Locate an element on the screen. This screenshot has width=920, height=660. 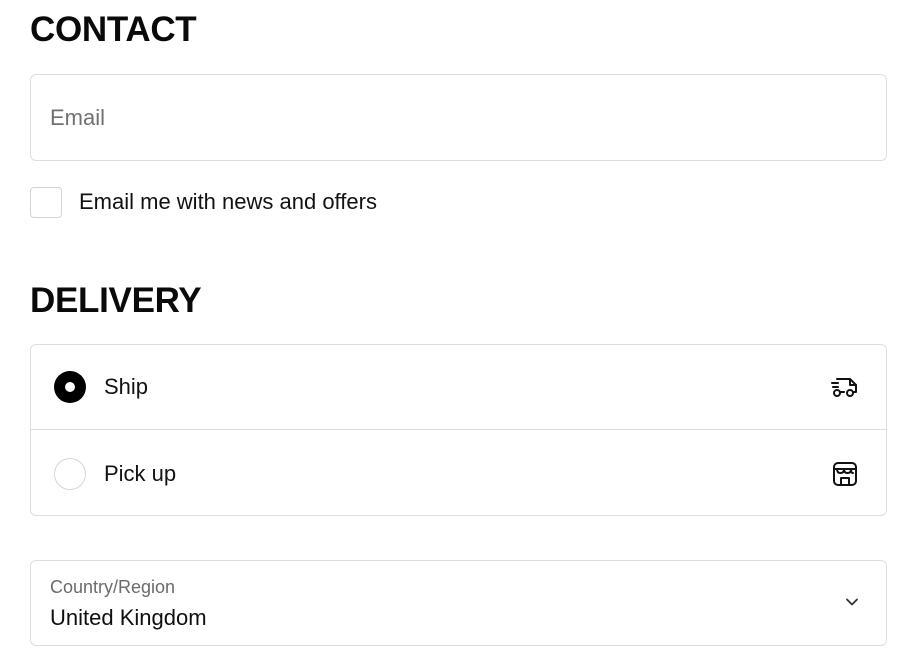
delivery-option-ship: Ship is located at coordinates (458, 387).